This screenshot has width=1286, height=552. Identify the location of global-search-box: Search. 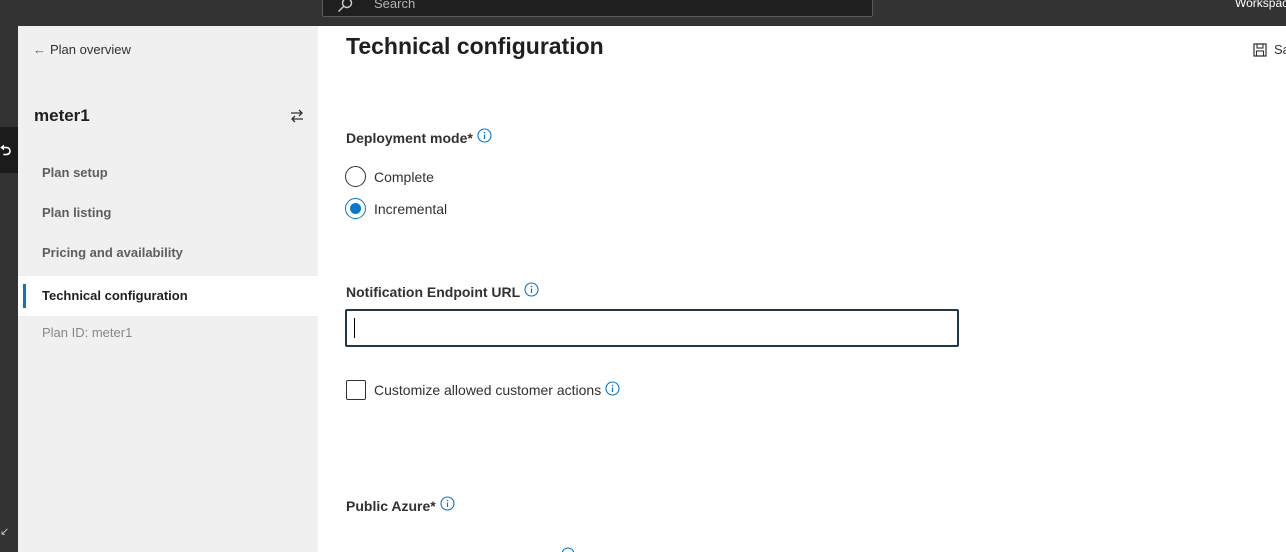
(597, 8).